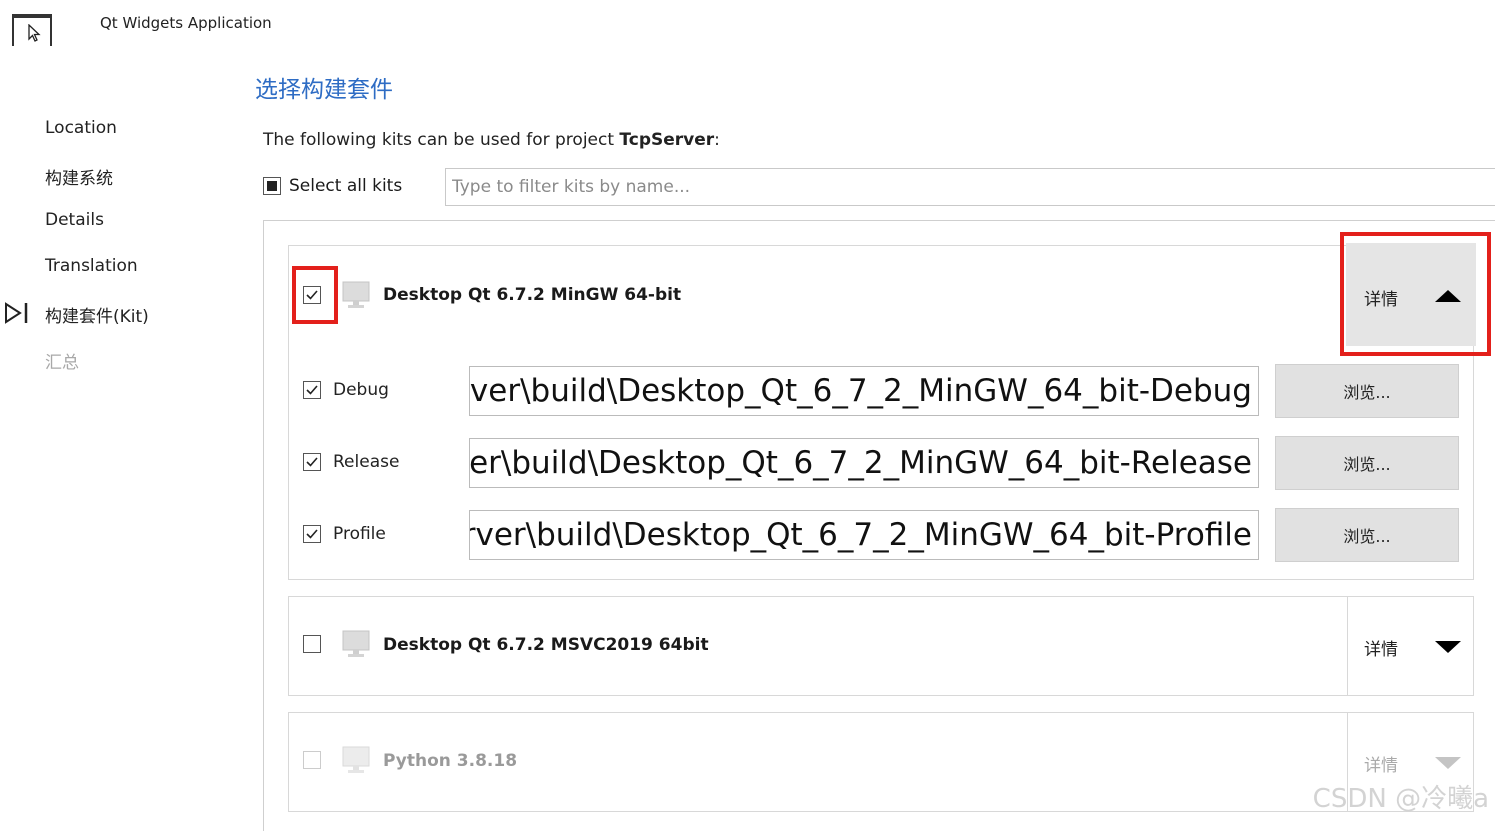 This screenshot has width=1495, height=831. I want to click on select-all-checkbox-box, so click(272, 186).